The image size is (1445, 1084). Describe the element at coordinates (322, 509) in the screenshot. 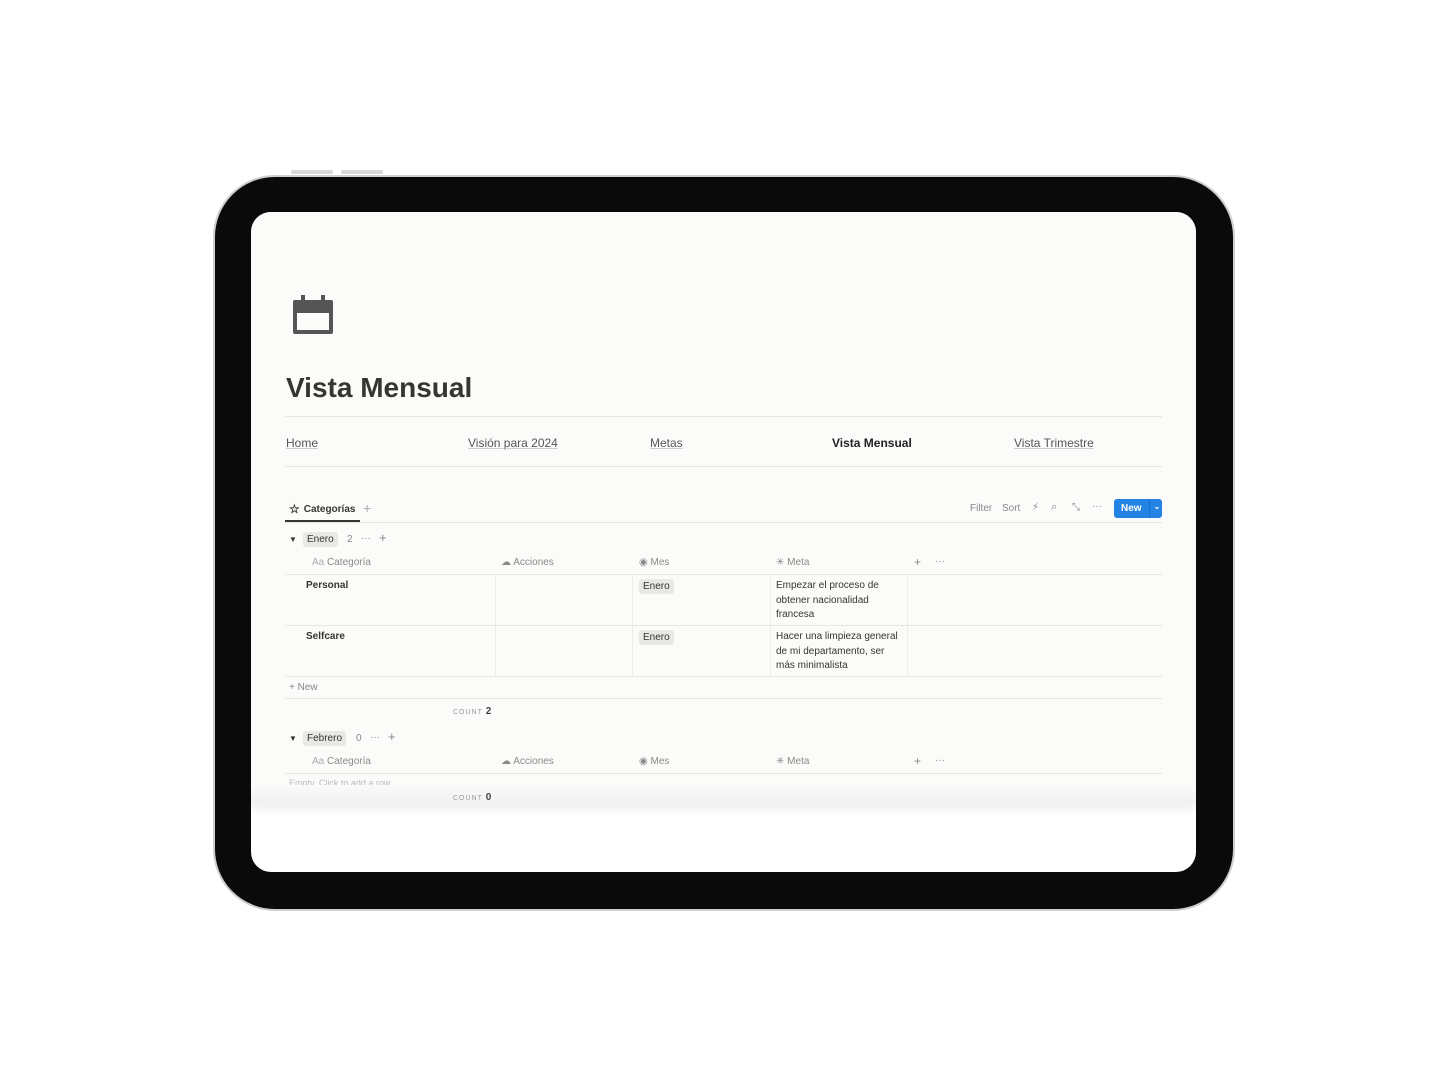

I see `tab-categorias: ☆ Categorías` at that location.